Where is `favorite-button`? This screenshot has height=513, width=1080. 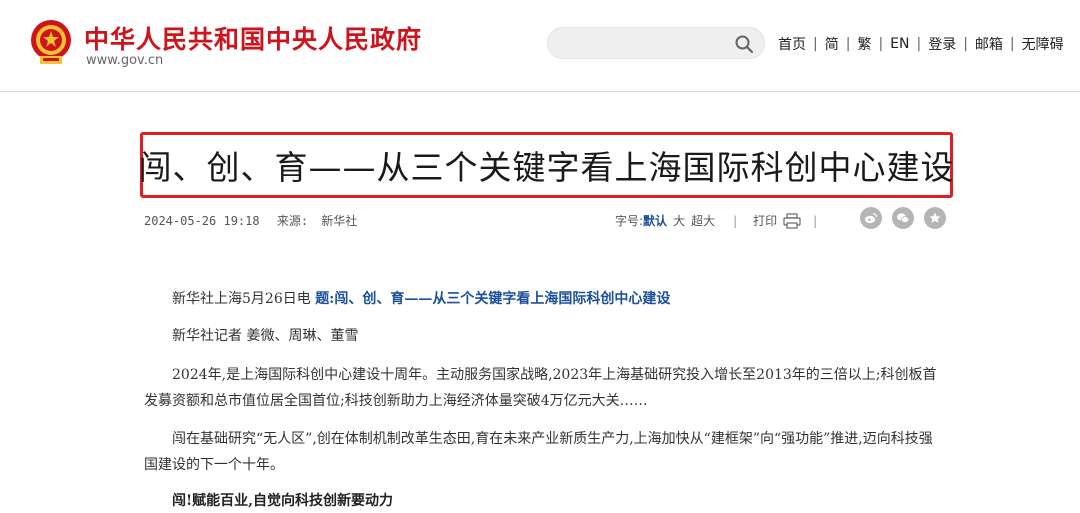
favorite-button is located at coordinates (935, 218).